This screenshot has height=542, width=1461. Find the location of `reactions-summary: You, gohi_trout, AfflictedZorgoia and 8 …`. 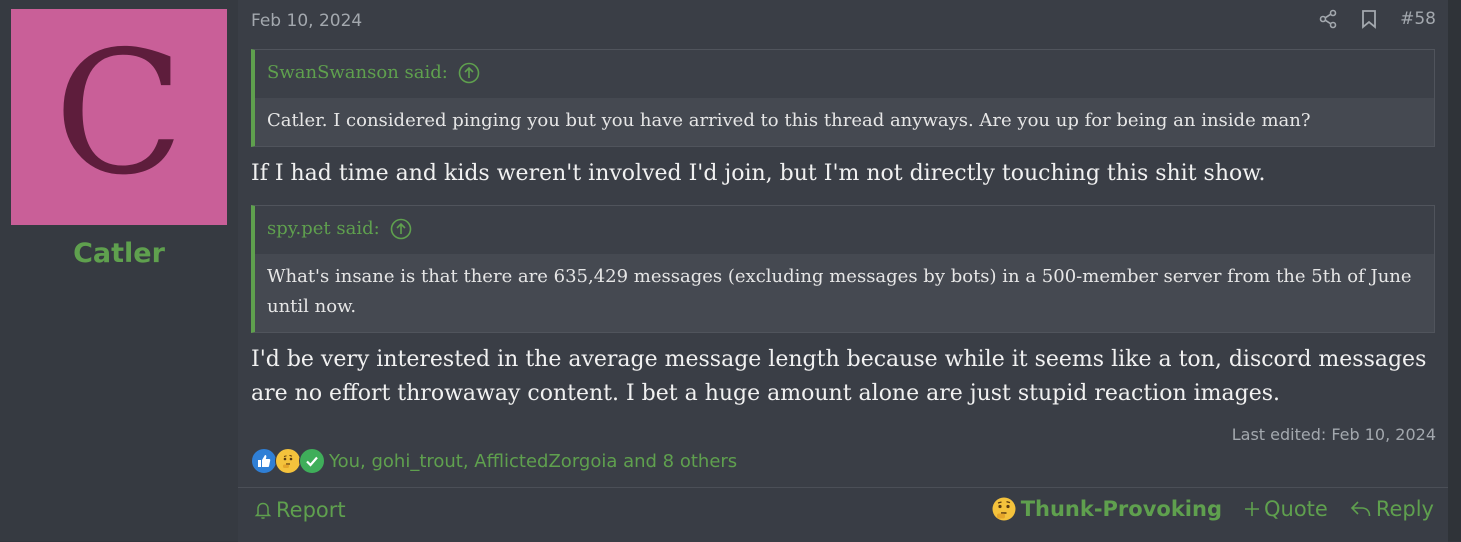

reactions-summary: You, gohi_trout, AfflictedZorgoia and 8 … is located at coordinates (494, 461).